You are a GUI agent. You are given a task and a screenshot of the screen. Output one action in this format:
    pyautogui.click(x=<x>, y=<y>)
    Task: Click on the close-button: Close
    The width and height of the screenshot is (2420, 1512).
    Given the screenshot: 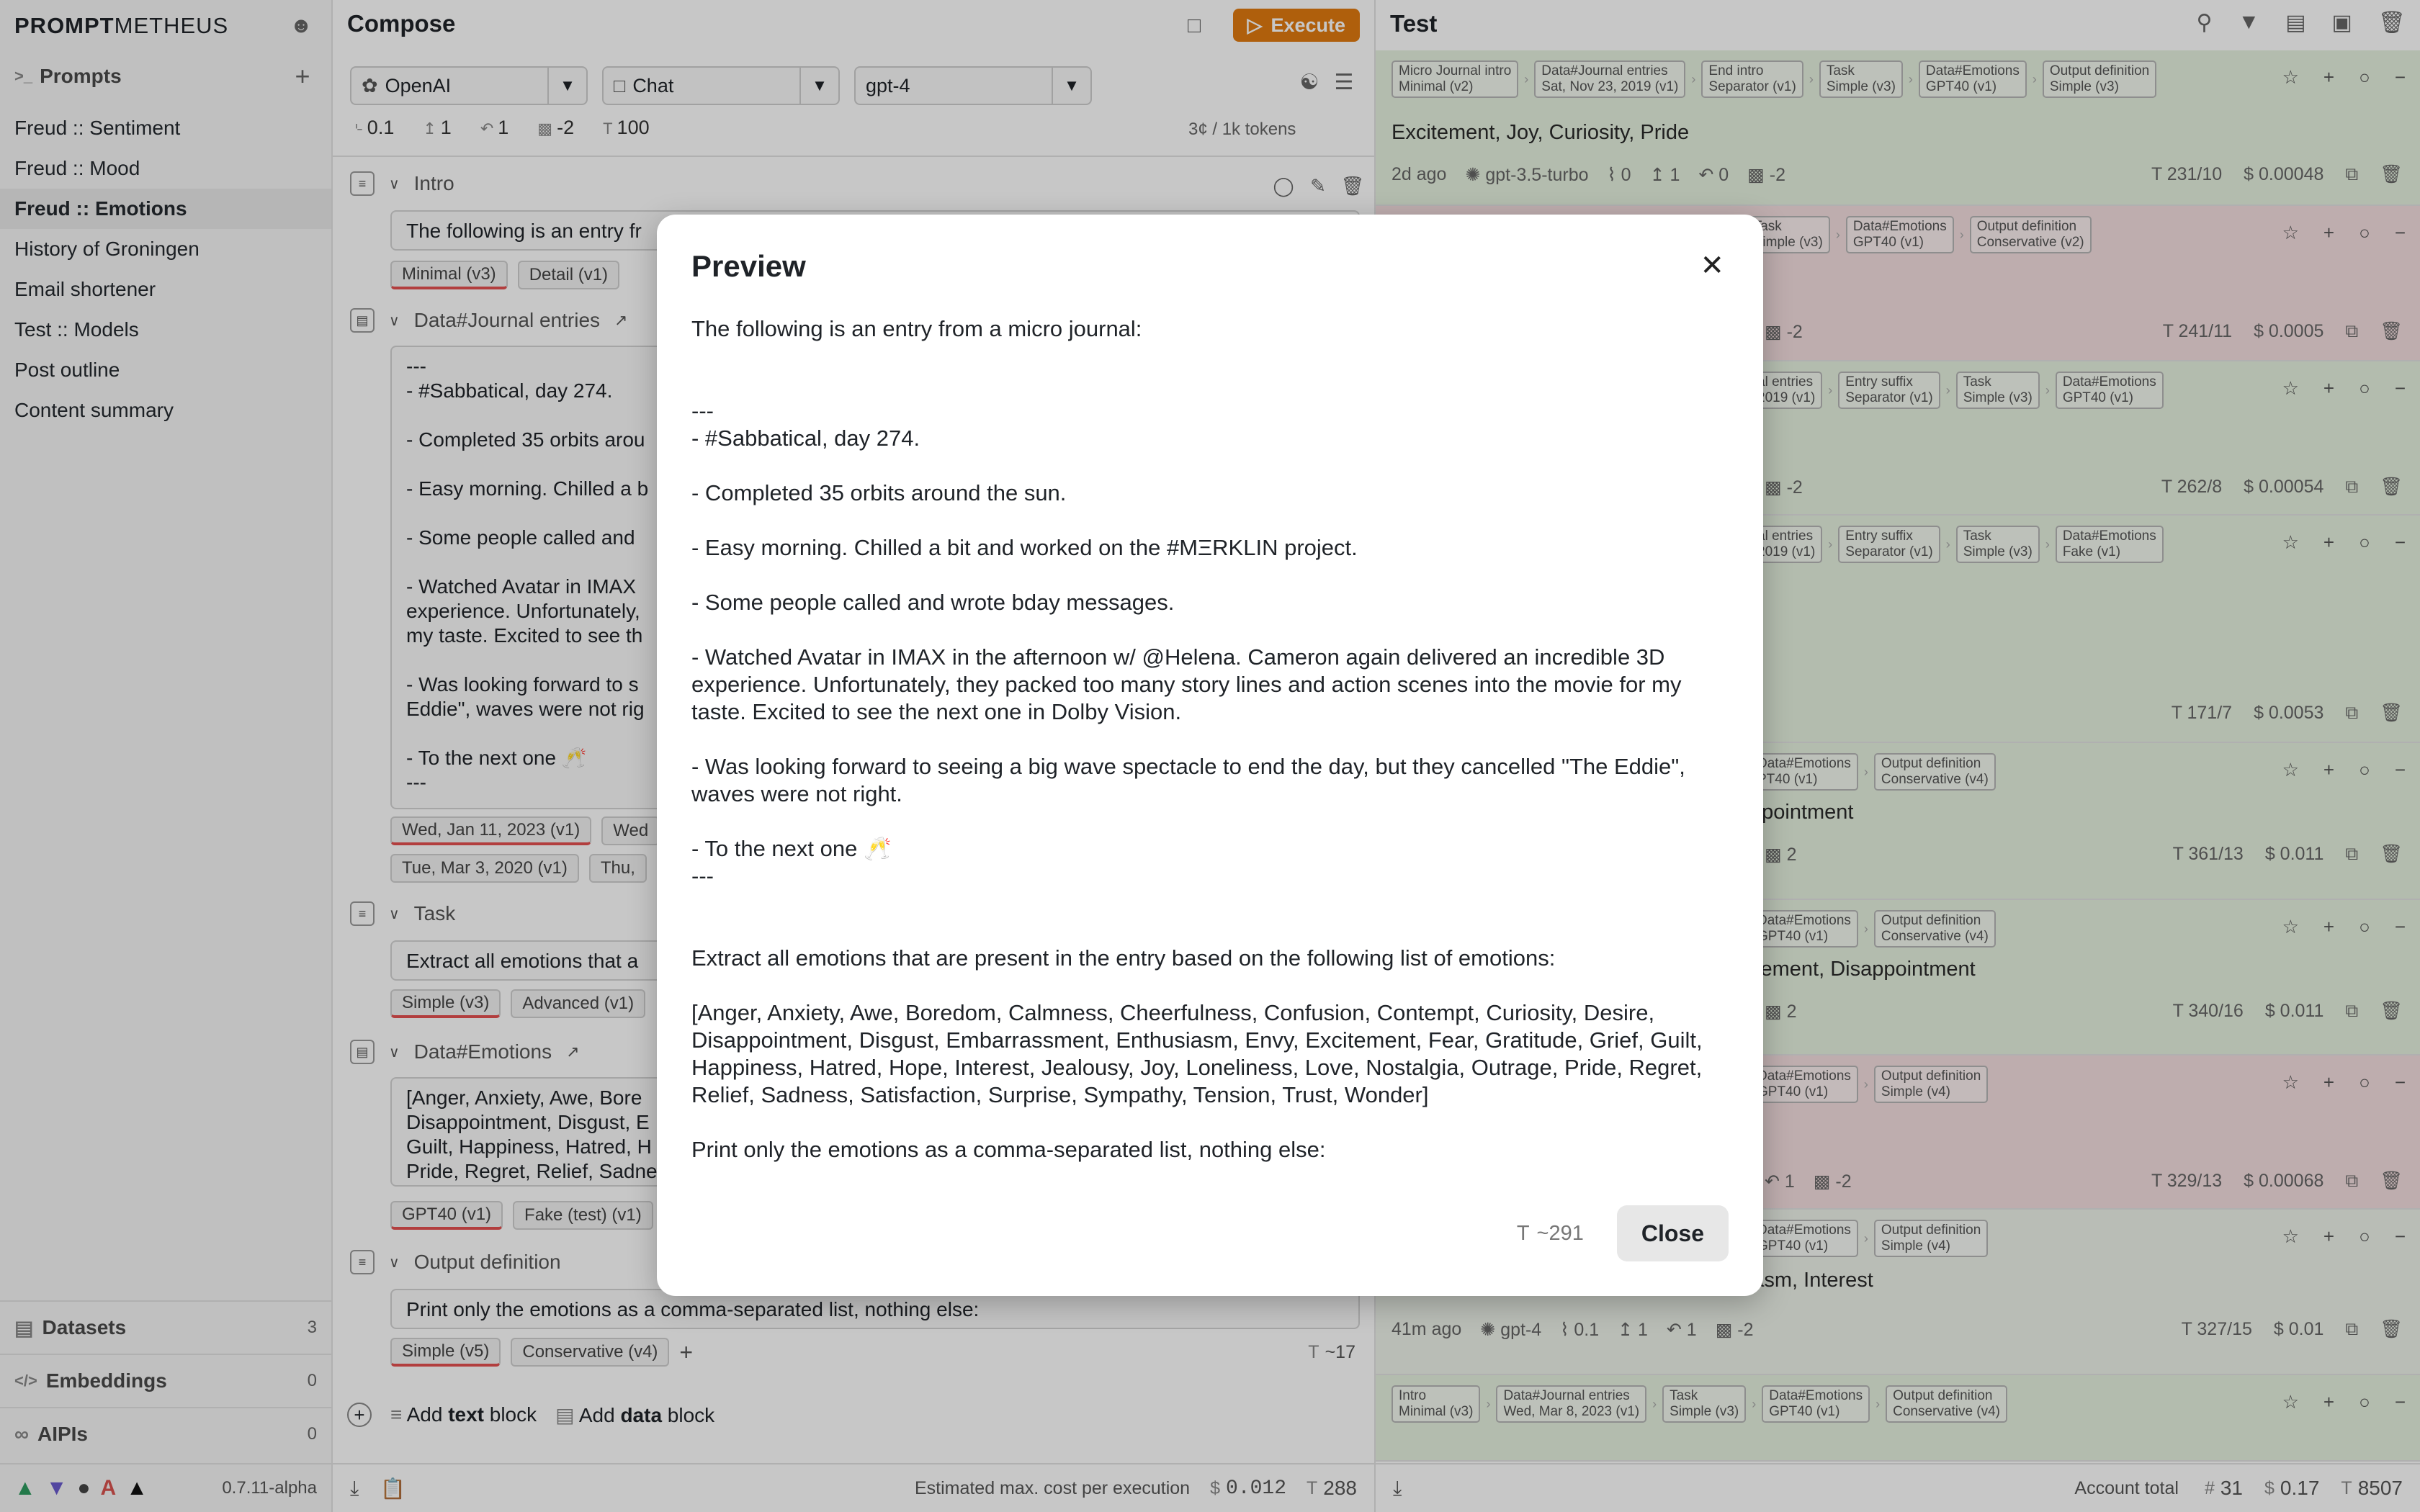 What is the action you would take?
    pyautogui.click(x=1672, y=1233)
    